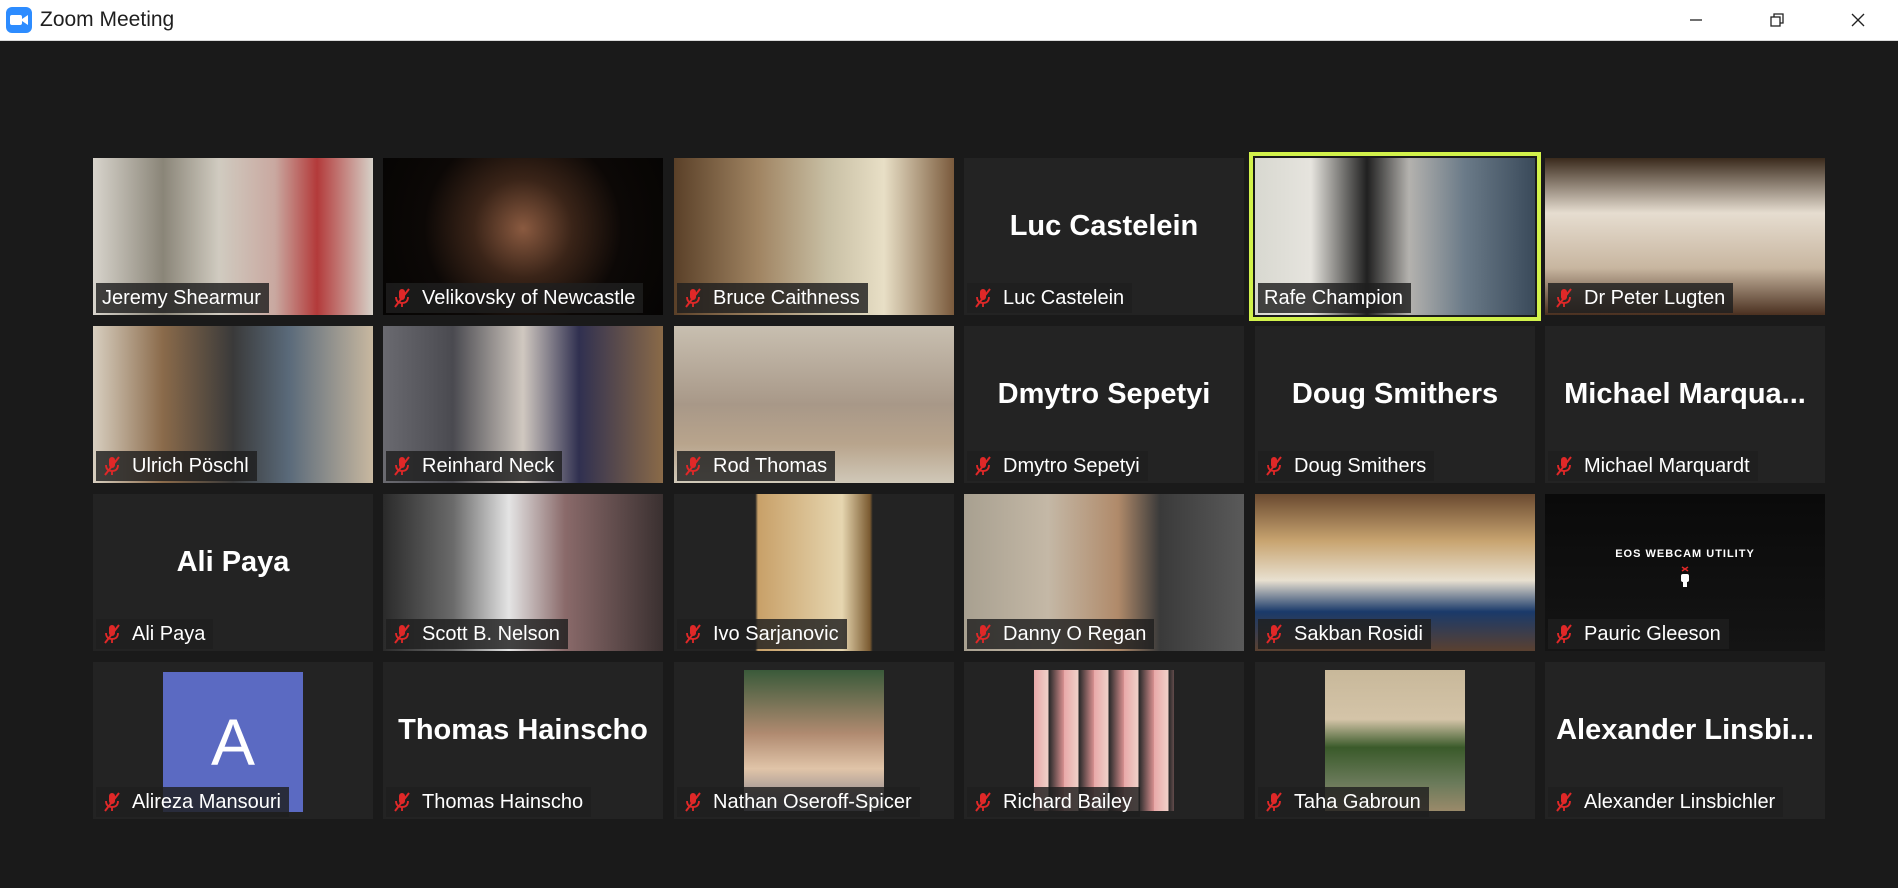 This screenshot has width=1898, height=888. I want to click on participant-name-tag: Ivo Sarjanovic, so click(762, 634).